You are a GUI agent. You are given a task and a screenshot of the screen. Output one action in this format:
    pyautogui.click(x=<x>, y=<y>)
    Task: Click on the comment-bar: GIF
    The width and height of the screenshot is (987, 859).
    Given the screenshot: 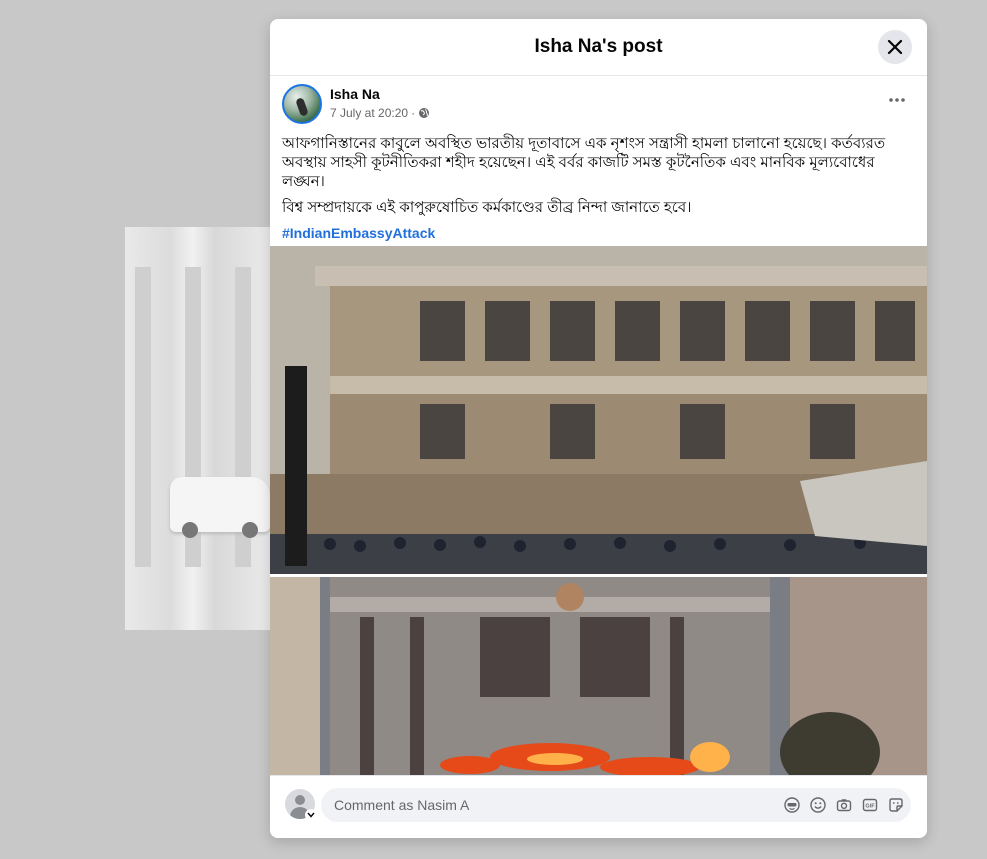 What is the action you would take?
    pyautogui.click(x=598, y=806)
    